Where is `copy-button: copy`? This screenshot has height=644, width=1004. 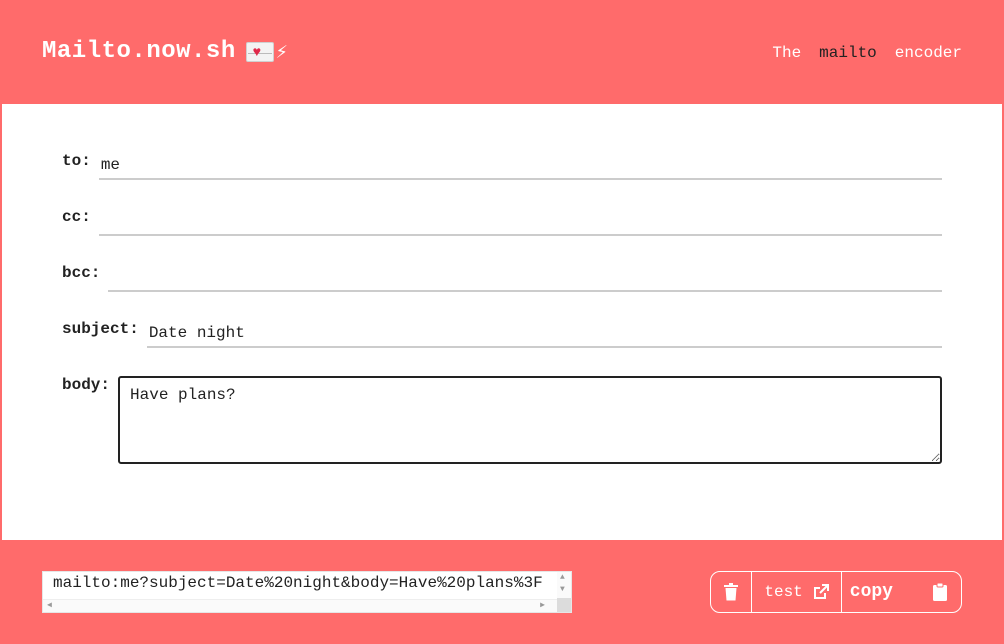
copy-button: copy is located at coordinates (901, 592).